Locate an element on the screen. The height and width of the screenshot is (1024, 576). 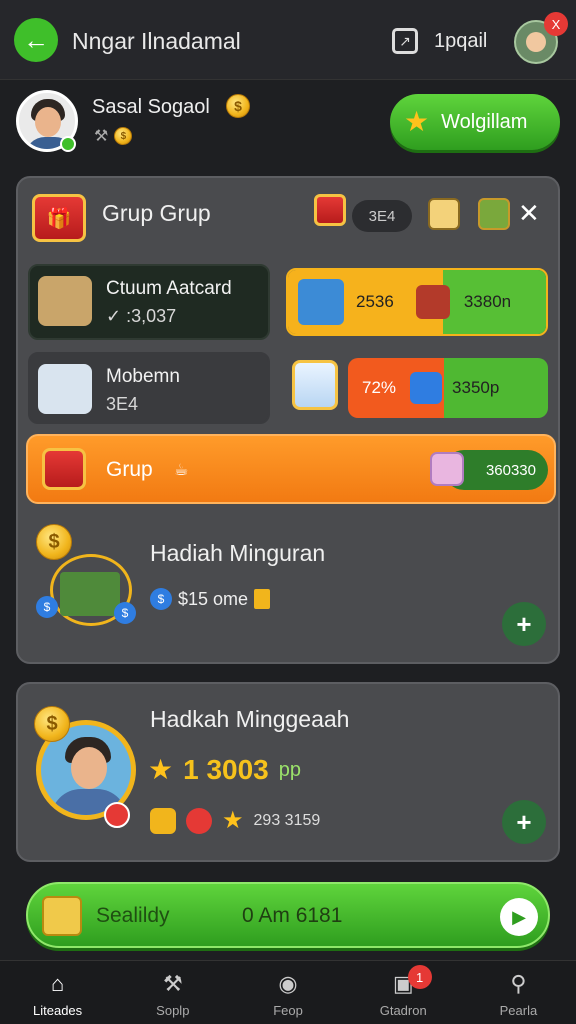
app-title: Nngar Ilnadamal is located at coordinates (156, 41).